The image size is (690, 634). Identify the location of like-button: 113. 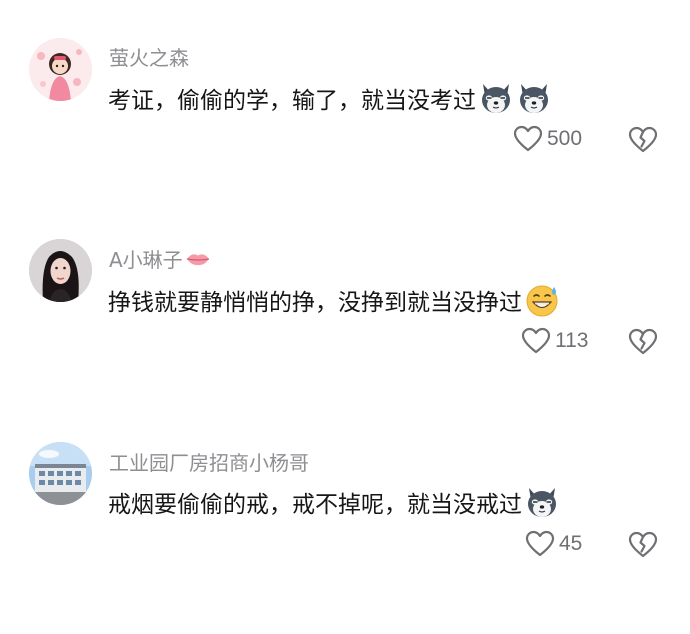
(554, 341).